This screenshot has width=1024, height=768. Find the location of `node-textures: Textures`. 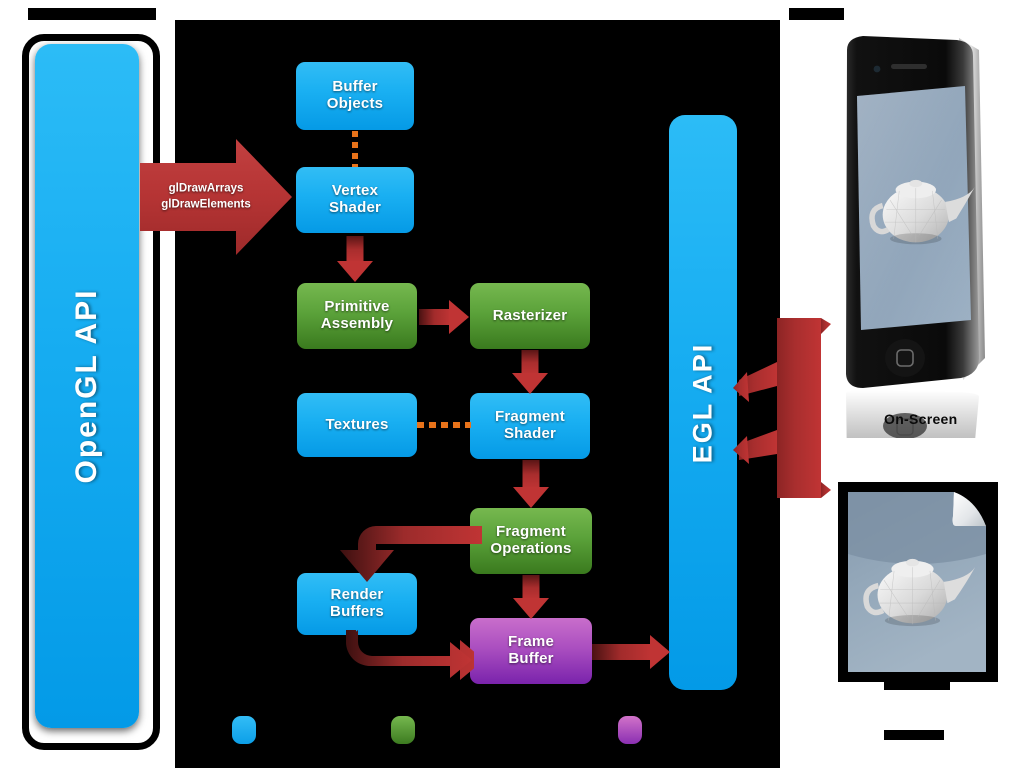

node-textures: Textures is located at coordinates (357, 425).